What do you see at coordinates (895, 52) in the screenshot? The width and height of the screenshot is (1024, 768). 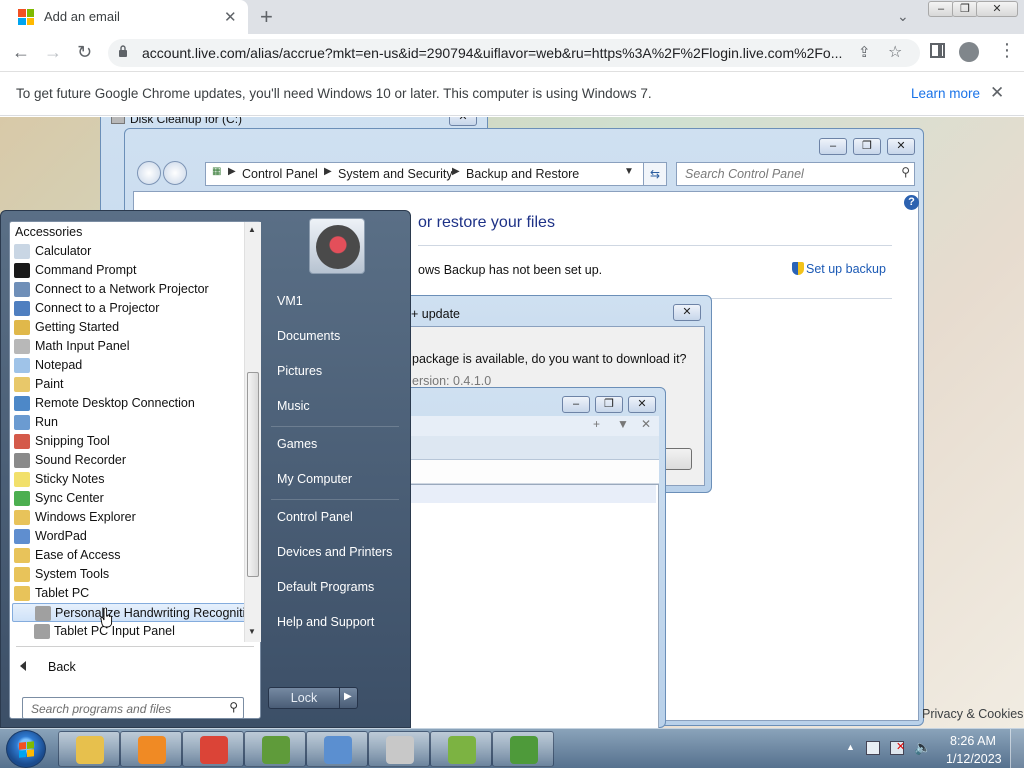 I see `bookmark-star-icon: ☆` at bounding box center [895, 52].